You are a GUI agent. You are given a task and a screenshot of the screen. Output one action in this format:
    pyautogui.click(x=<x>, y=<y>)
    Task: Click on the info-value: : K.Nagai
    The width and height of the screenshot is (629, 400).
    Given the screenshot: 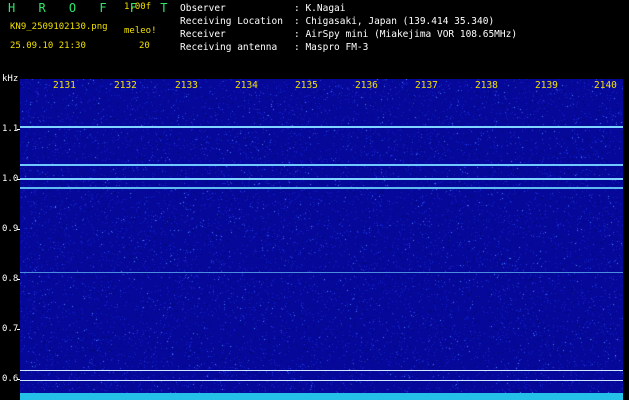 What is the action you would take?
    pyautogui.click(x=320, y=8)
    